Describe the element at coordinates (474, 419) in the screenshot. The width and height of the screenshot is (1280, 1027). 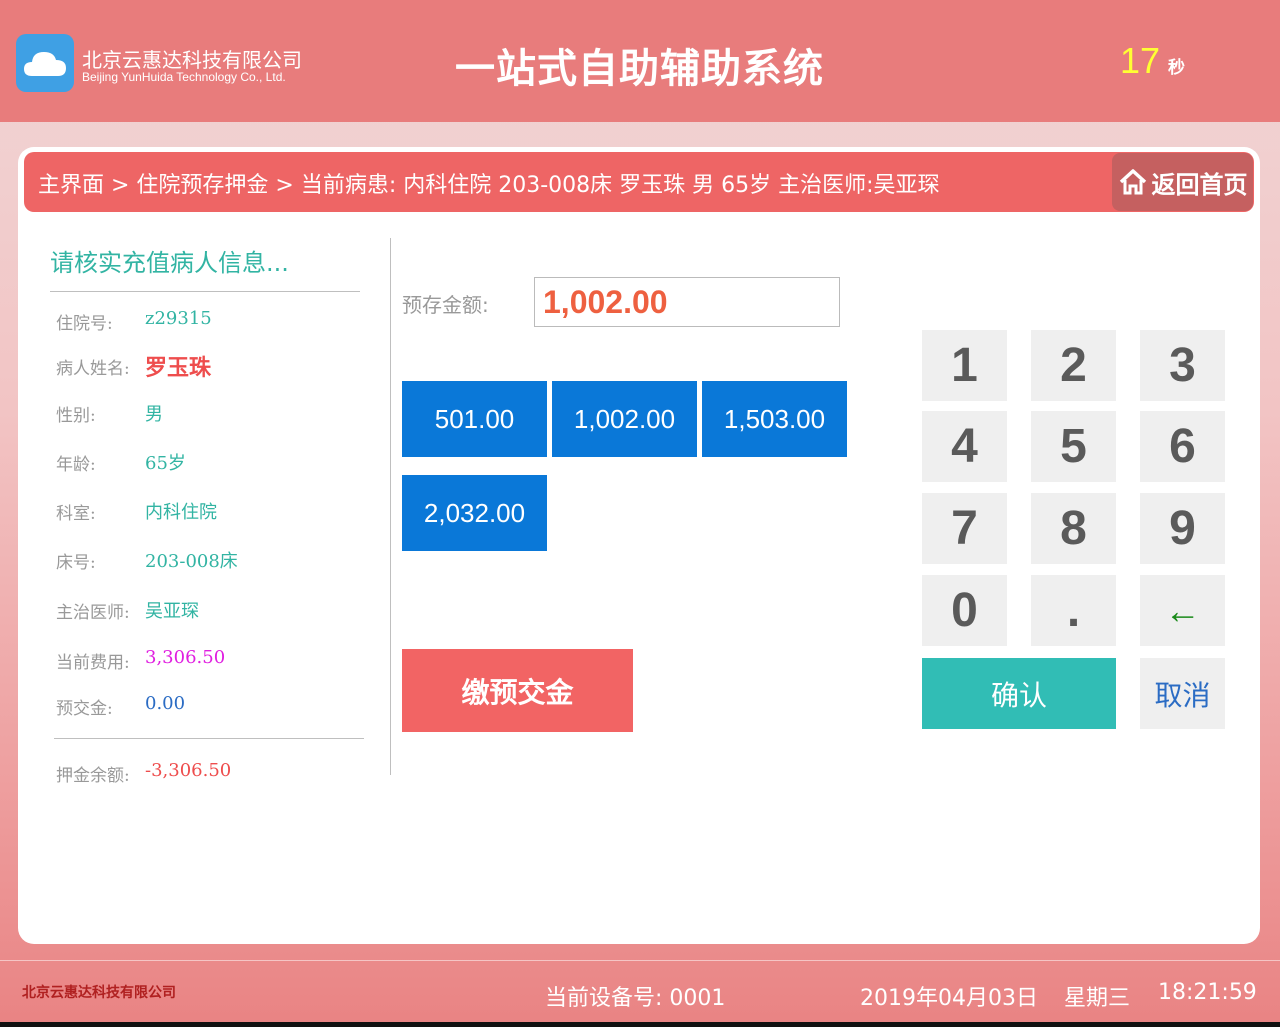
I see `quick-amount-button: 501.00` at that location.